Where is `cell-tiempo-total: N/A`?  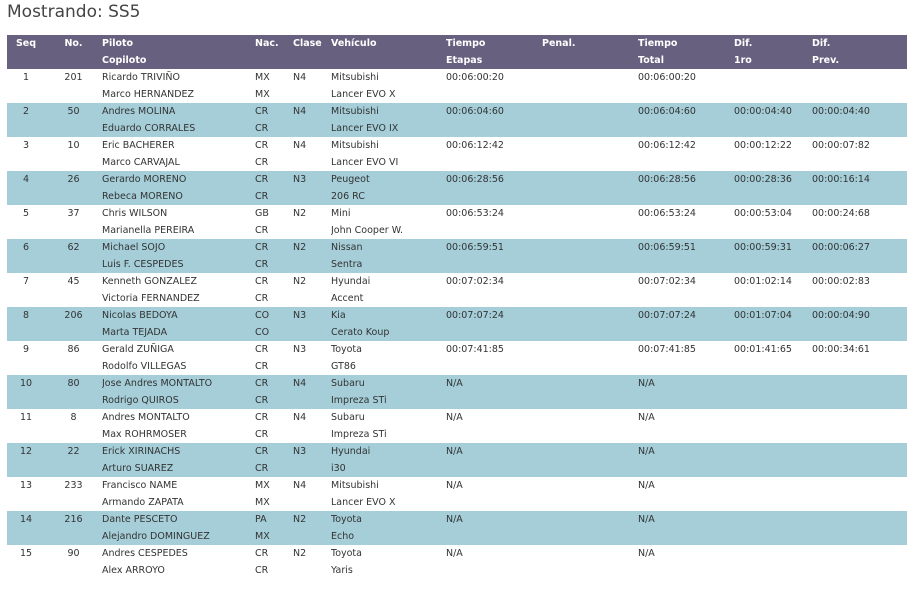
cell-tiempo-total: N/A is located at coordinates (646, 553).